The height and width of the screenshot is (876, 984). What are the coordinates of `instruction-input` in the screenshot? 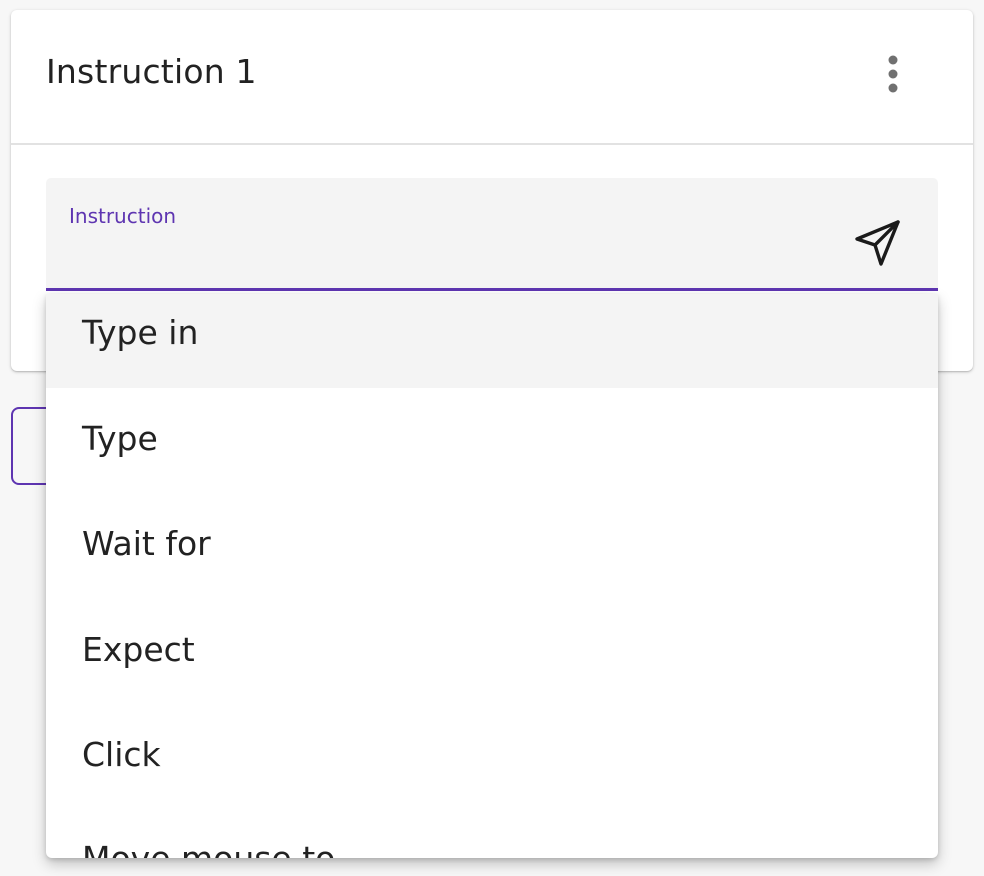 It's located at (449, 254).